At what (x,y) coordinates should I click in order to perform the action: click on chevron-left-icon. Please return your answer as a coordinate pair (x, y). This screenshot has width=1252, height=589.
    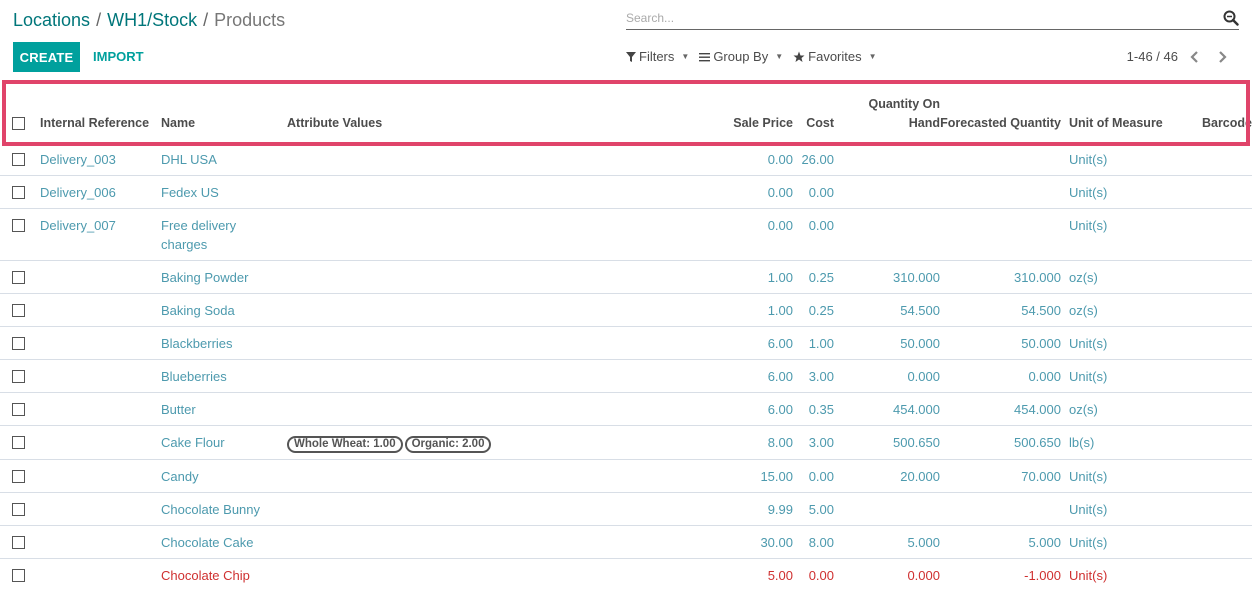
    Looking at the image, I should click on (1195, 57).